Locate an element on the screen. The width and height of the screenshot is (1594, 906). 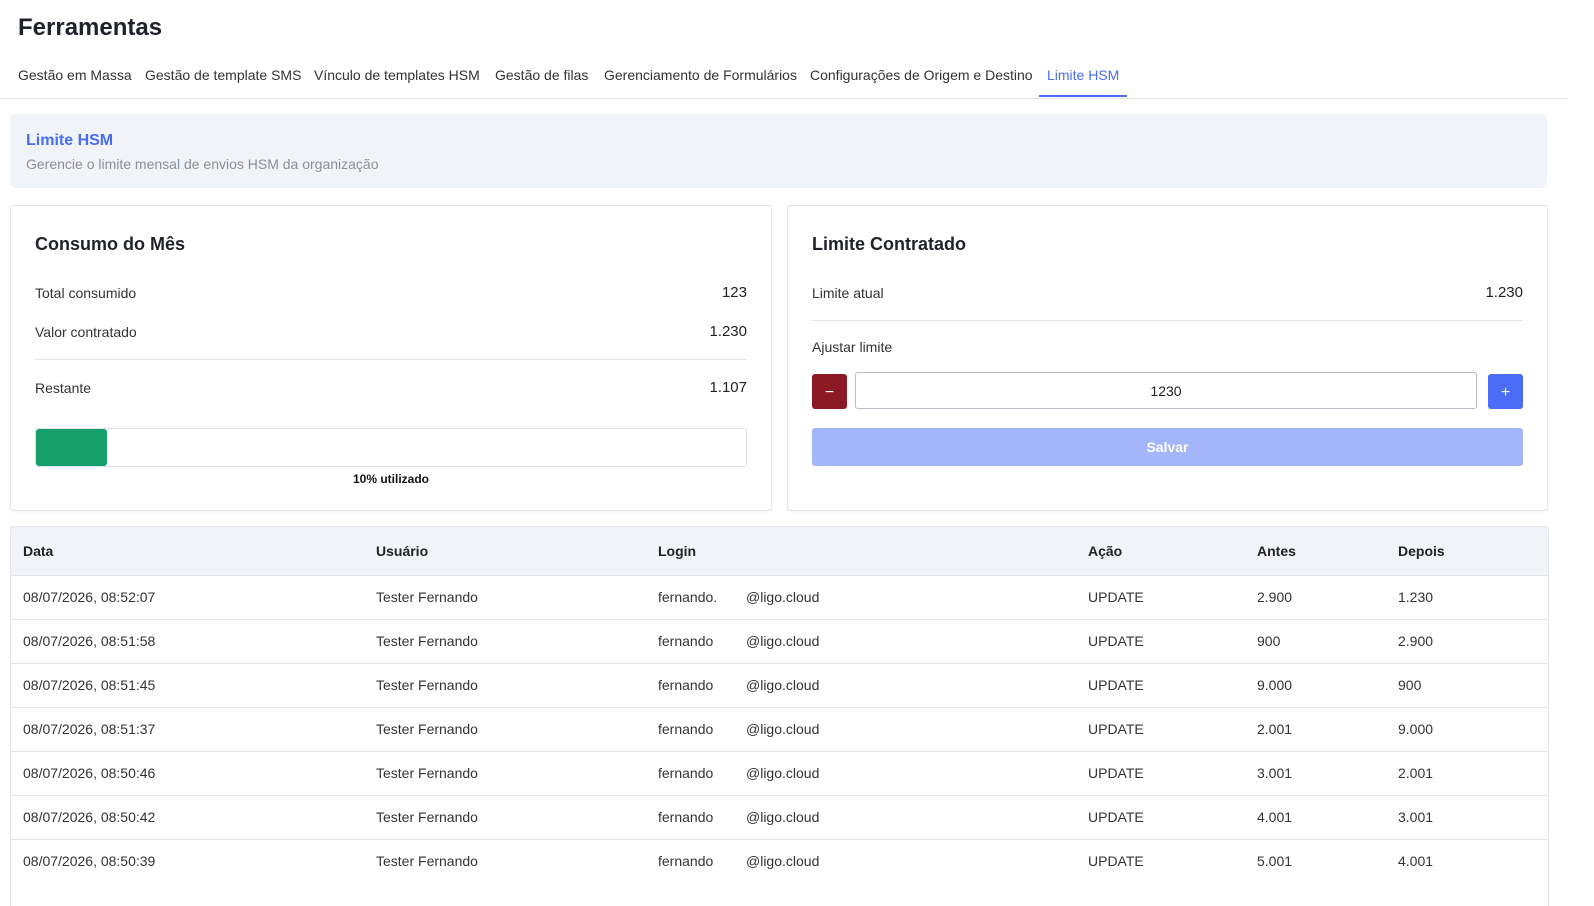
decrement-button: − is located at coordinates (829, 391).